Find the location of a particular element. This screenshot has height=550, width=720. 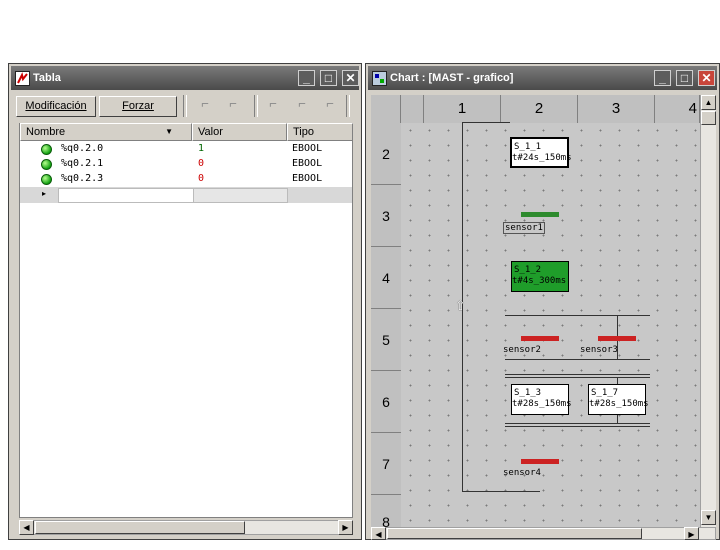

force-button: Forzar is located at coordinates (138, 106).